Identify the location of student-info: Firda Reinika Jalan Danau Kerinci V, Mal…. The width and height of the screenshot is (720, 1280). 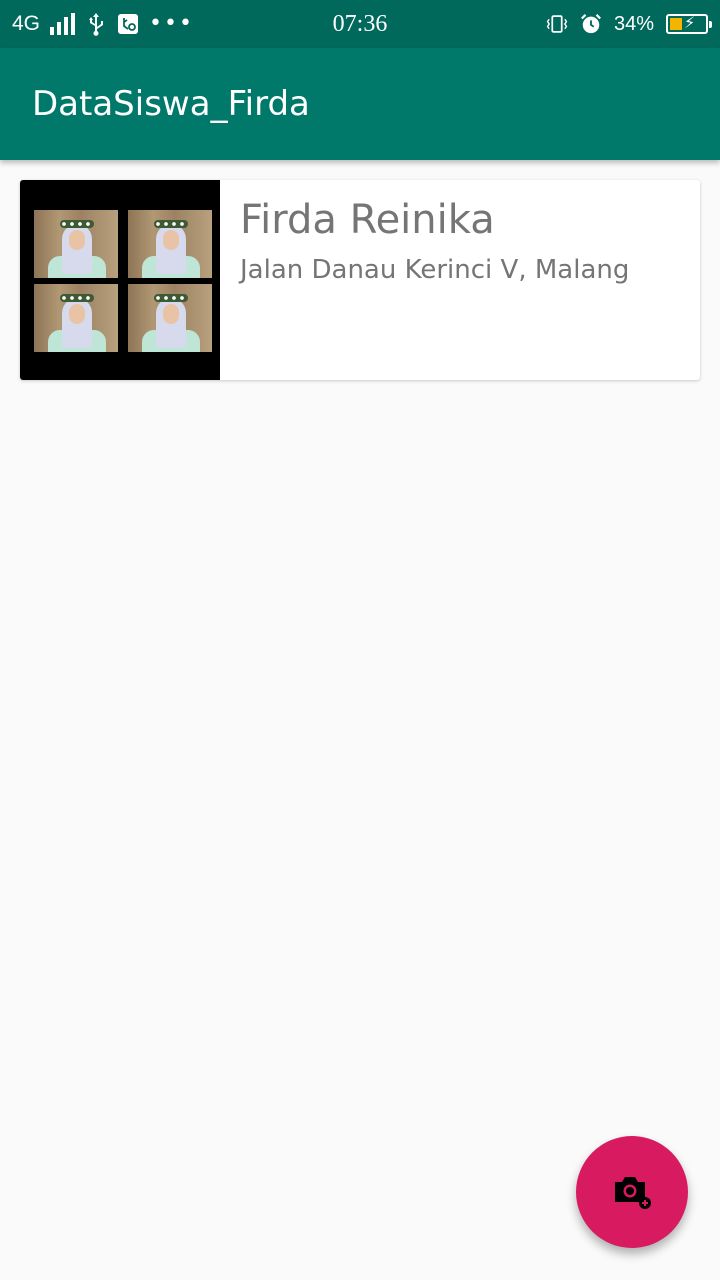
(460, 280).